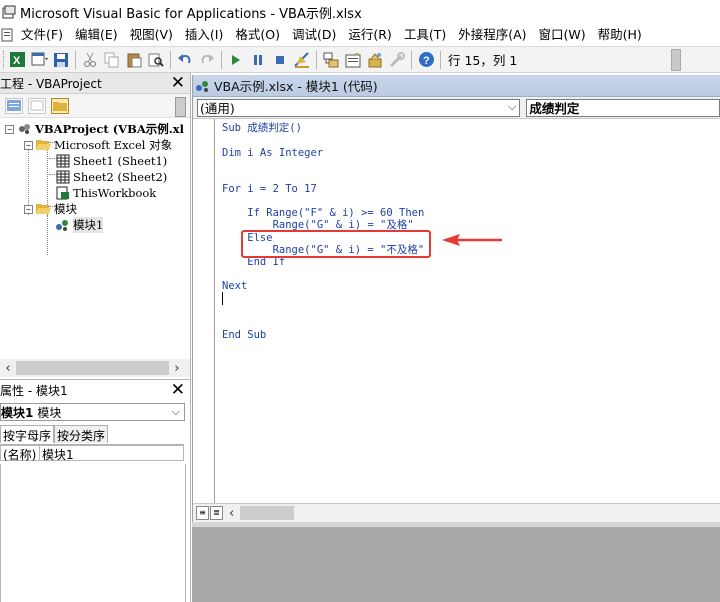  What do you see at coordinates (7, 35) in the screenshot?
I see `vba-menu-icon` at bounding box center [7, 35].